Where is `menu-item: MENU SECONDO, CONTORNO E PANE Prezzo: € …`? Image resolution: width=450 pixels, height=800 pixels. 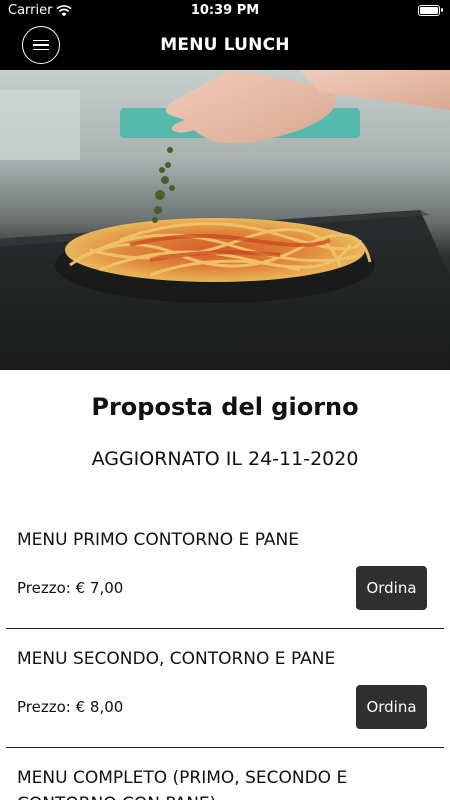 menu-item: MENU SECONDO, CONTORNO E PANE Prezzo: € … is located at coordinates (225, 697).